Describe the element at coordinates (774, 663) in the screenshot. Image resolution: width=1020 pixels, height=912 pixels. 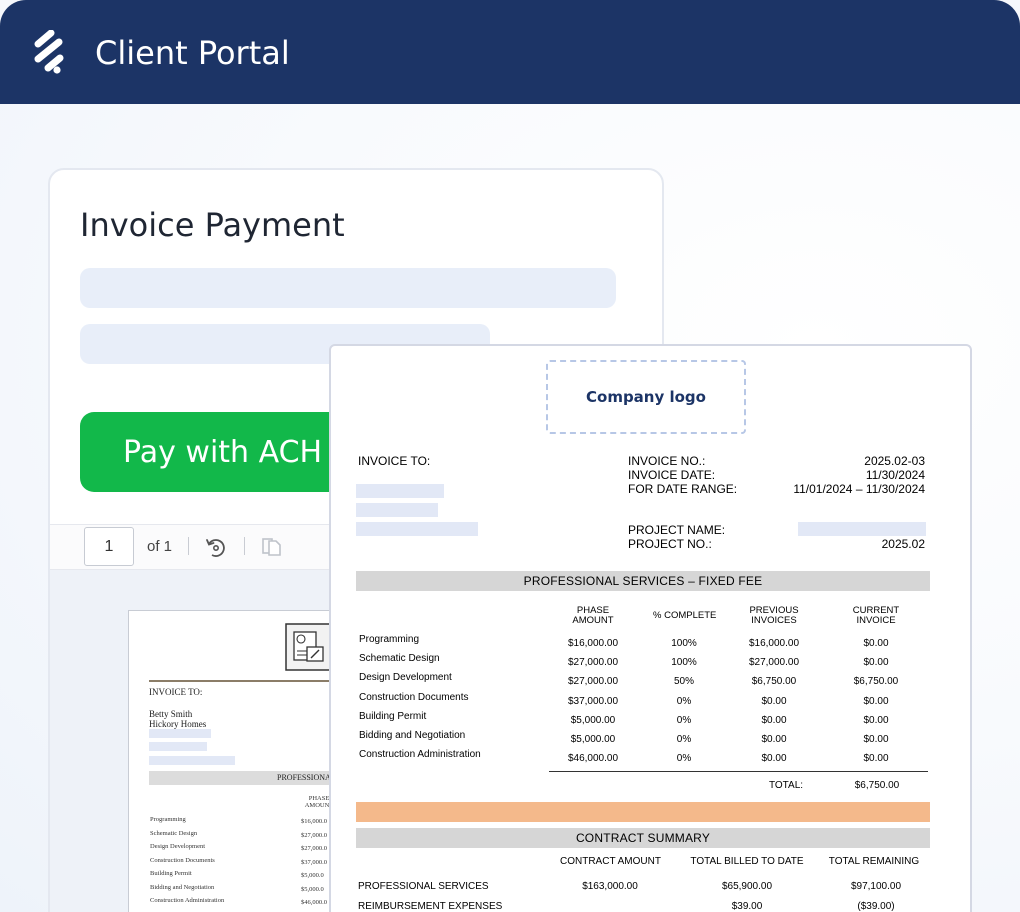
I see `invoice-row-previous: $27,000.00` at that location.